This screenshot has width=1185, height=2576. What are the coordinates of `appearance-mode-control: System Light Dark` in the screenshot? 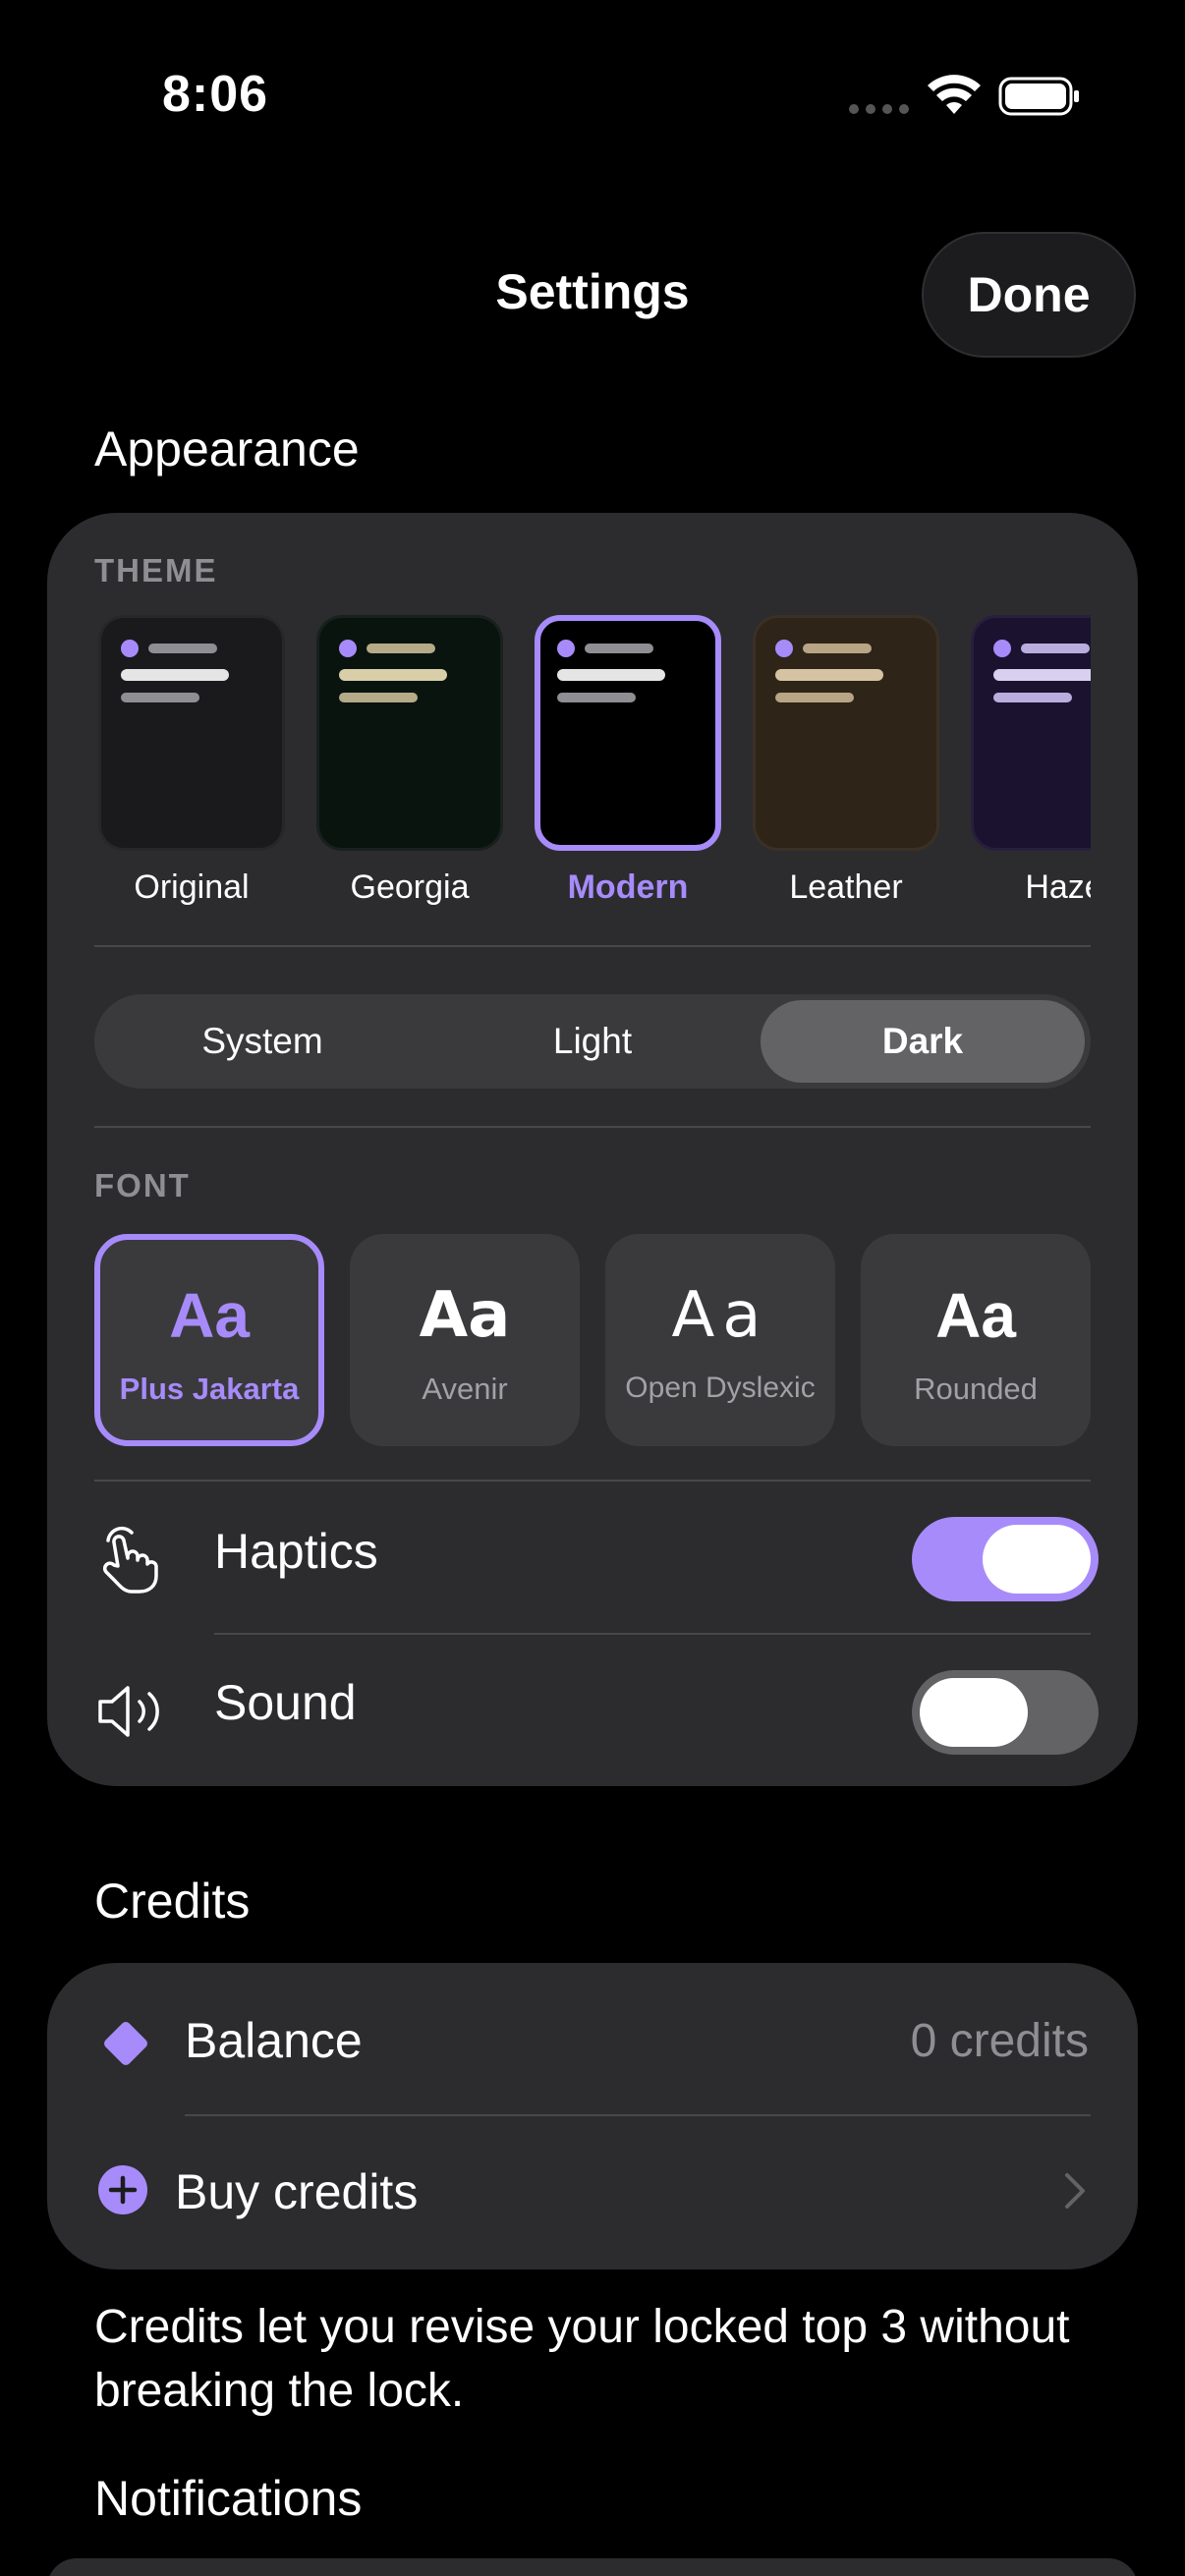 It's located at (592, 1041).